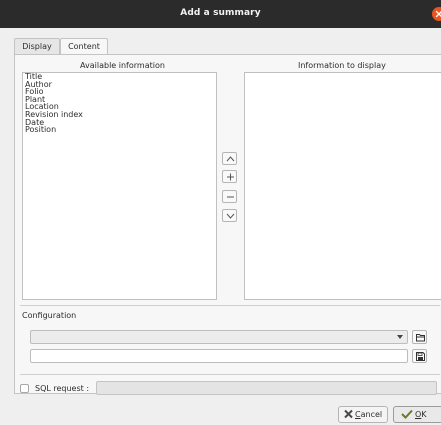 Image resolution: width=441 pixels, height=425 pixels. I want to click on sql-request-checkbox, so click(24, 388).